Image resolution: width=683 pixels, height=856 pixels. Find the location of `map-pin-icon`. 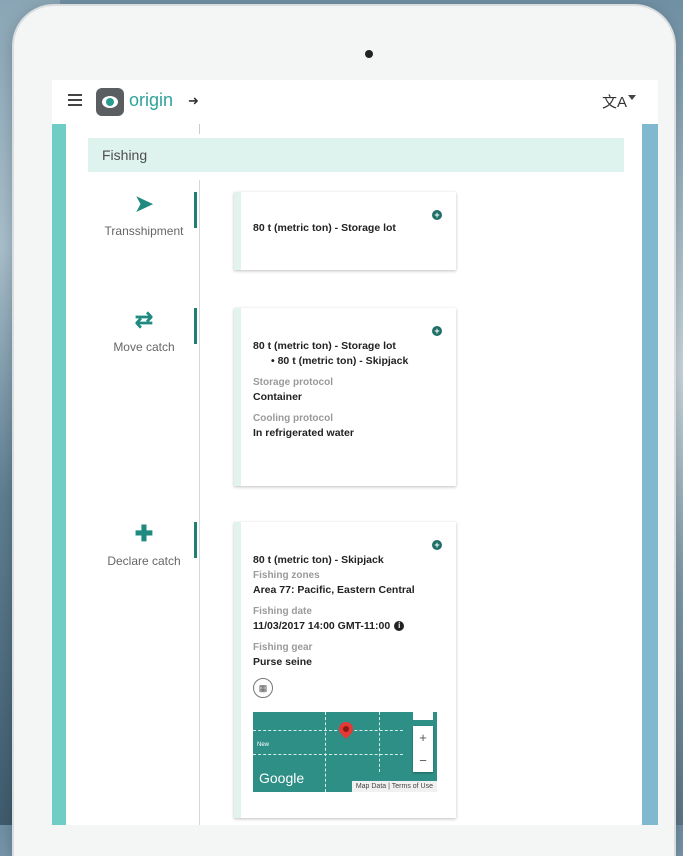

map-pin-icon is located at coordinates (346, 729).